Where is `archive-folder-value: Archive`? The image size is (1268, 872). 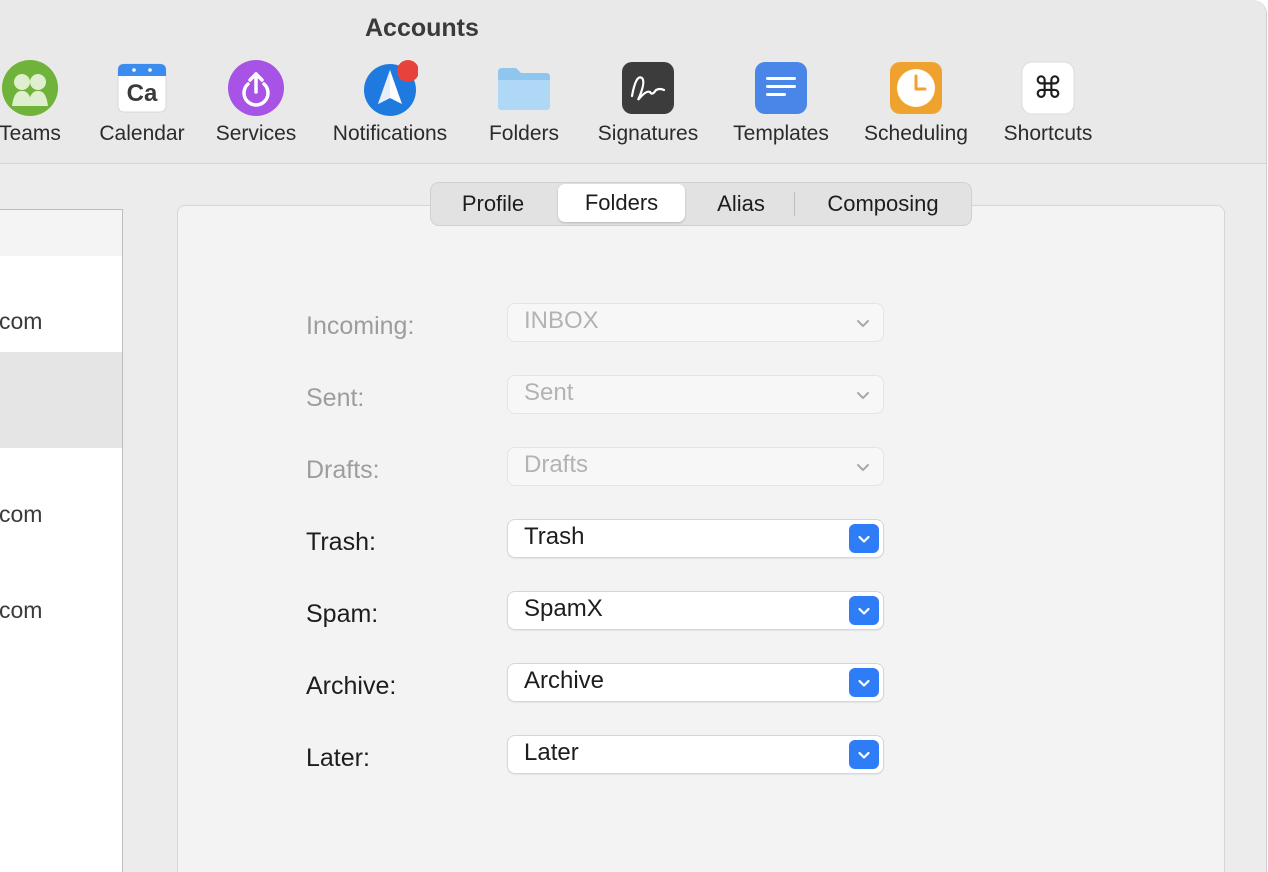 archive-folder-value: Archive is located at coordinates (564, 680).